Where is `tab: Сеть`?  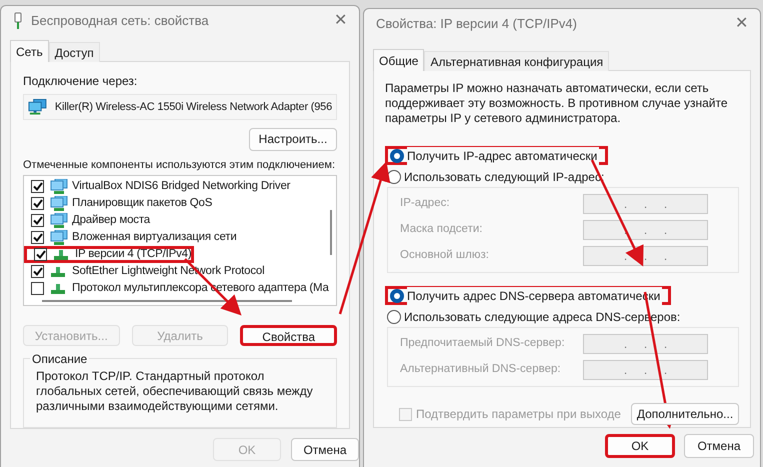
tab: Сеть is located at coordinates (29, 51).